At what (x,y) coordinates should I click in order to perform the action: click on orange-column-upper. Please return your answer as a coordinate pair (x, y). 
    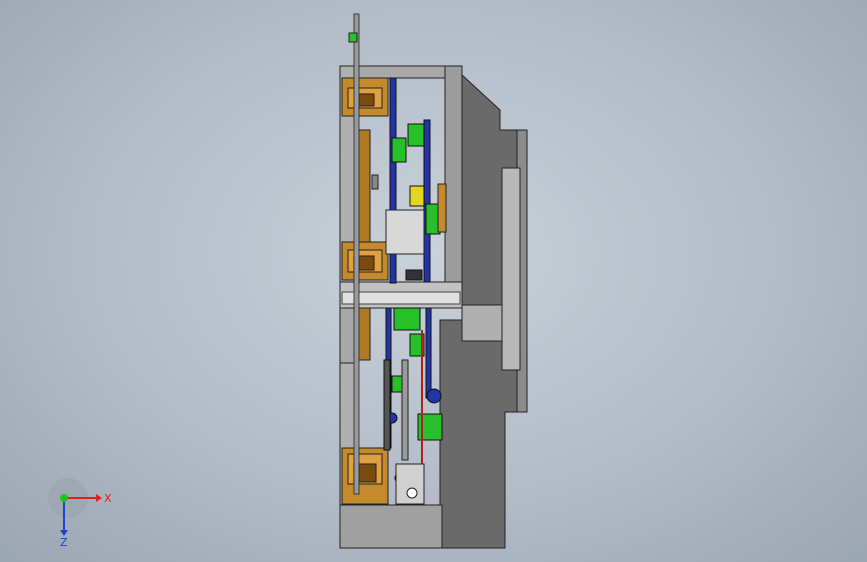
    Looking at the image, I should click on (364, 186).